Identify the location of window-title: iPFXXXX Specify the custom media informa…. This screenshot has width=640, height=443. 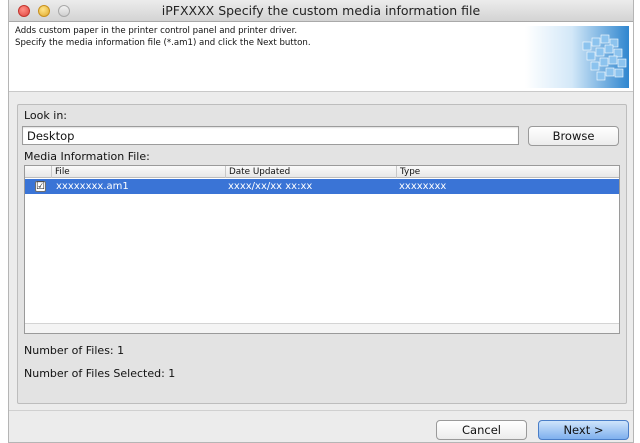
(321, 10).